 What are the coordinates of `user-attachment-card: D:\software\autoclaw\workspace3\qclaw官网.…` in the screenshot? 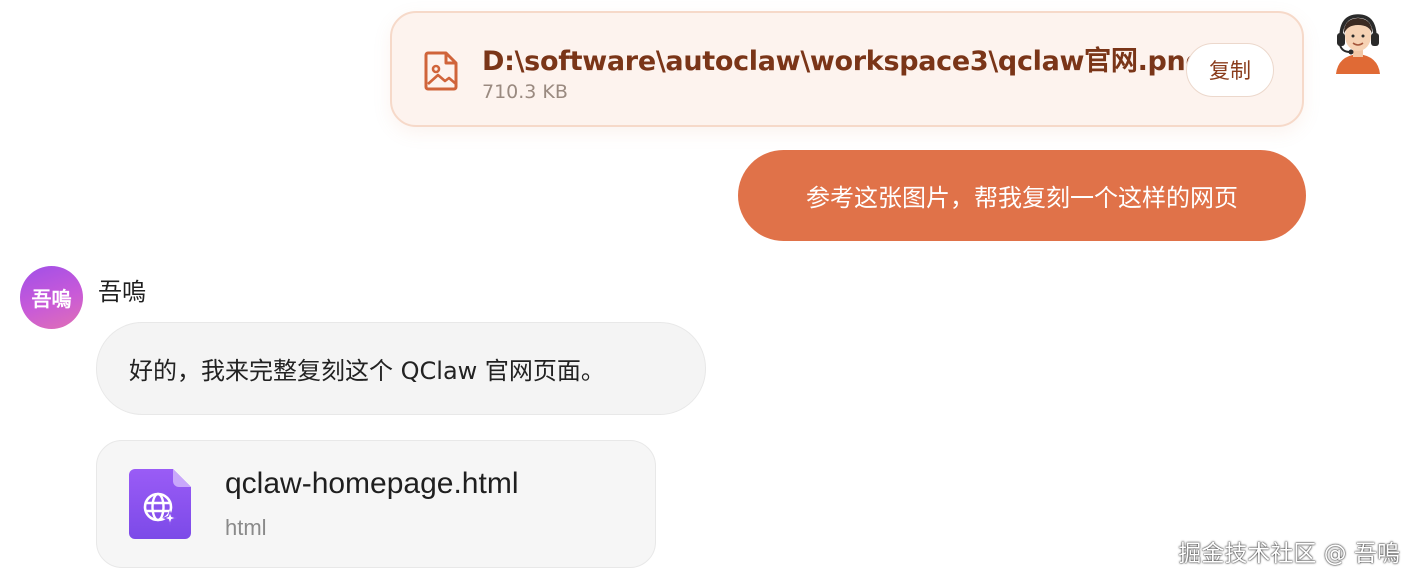 It's located at (847, 69).